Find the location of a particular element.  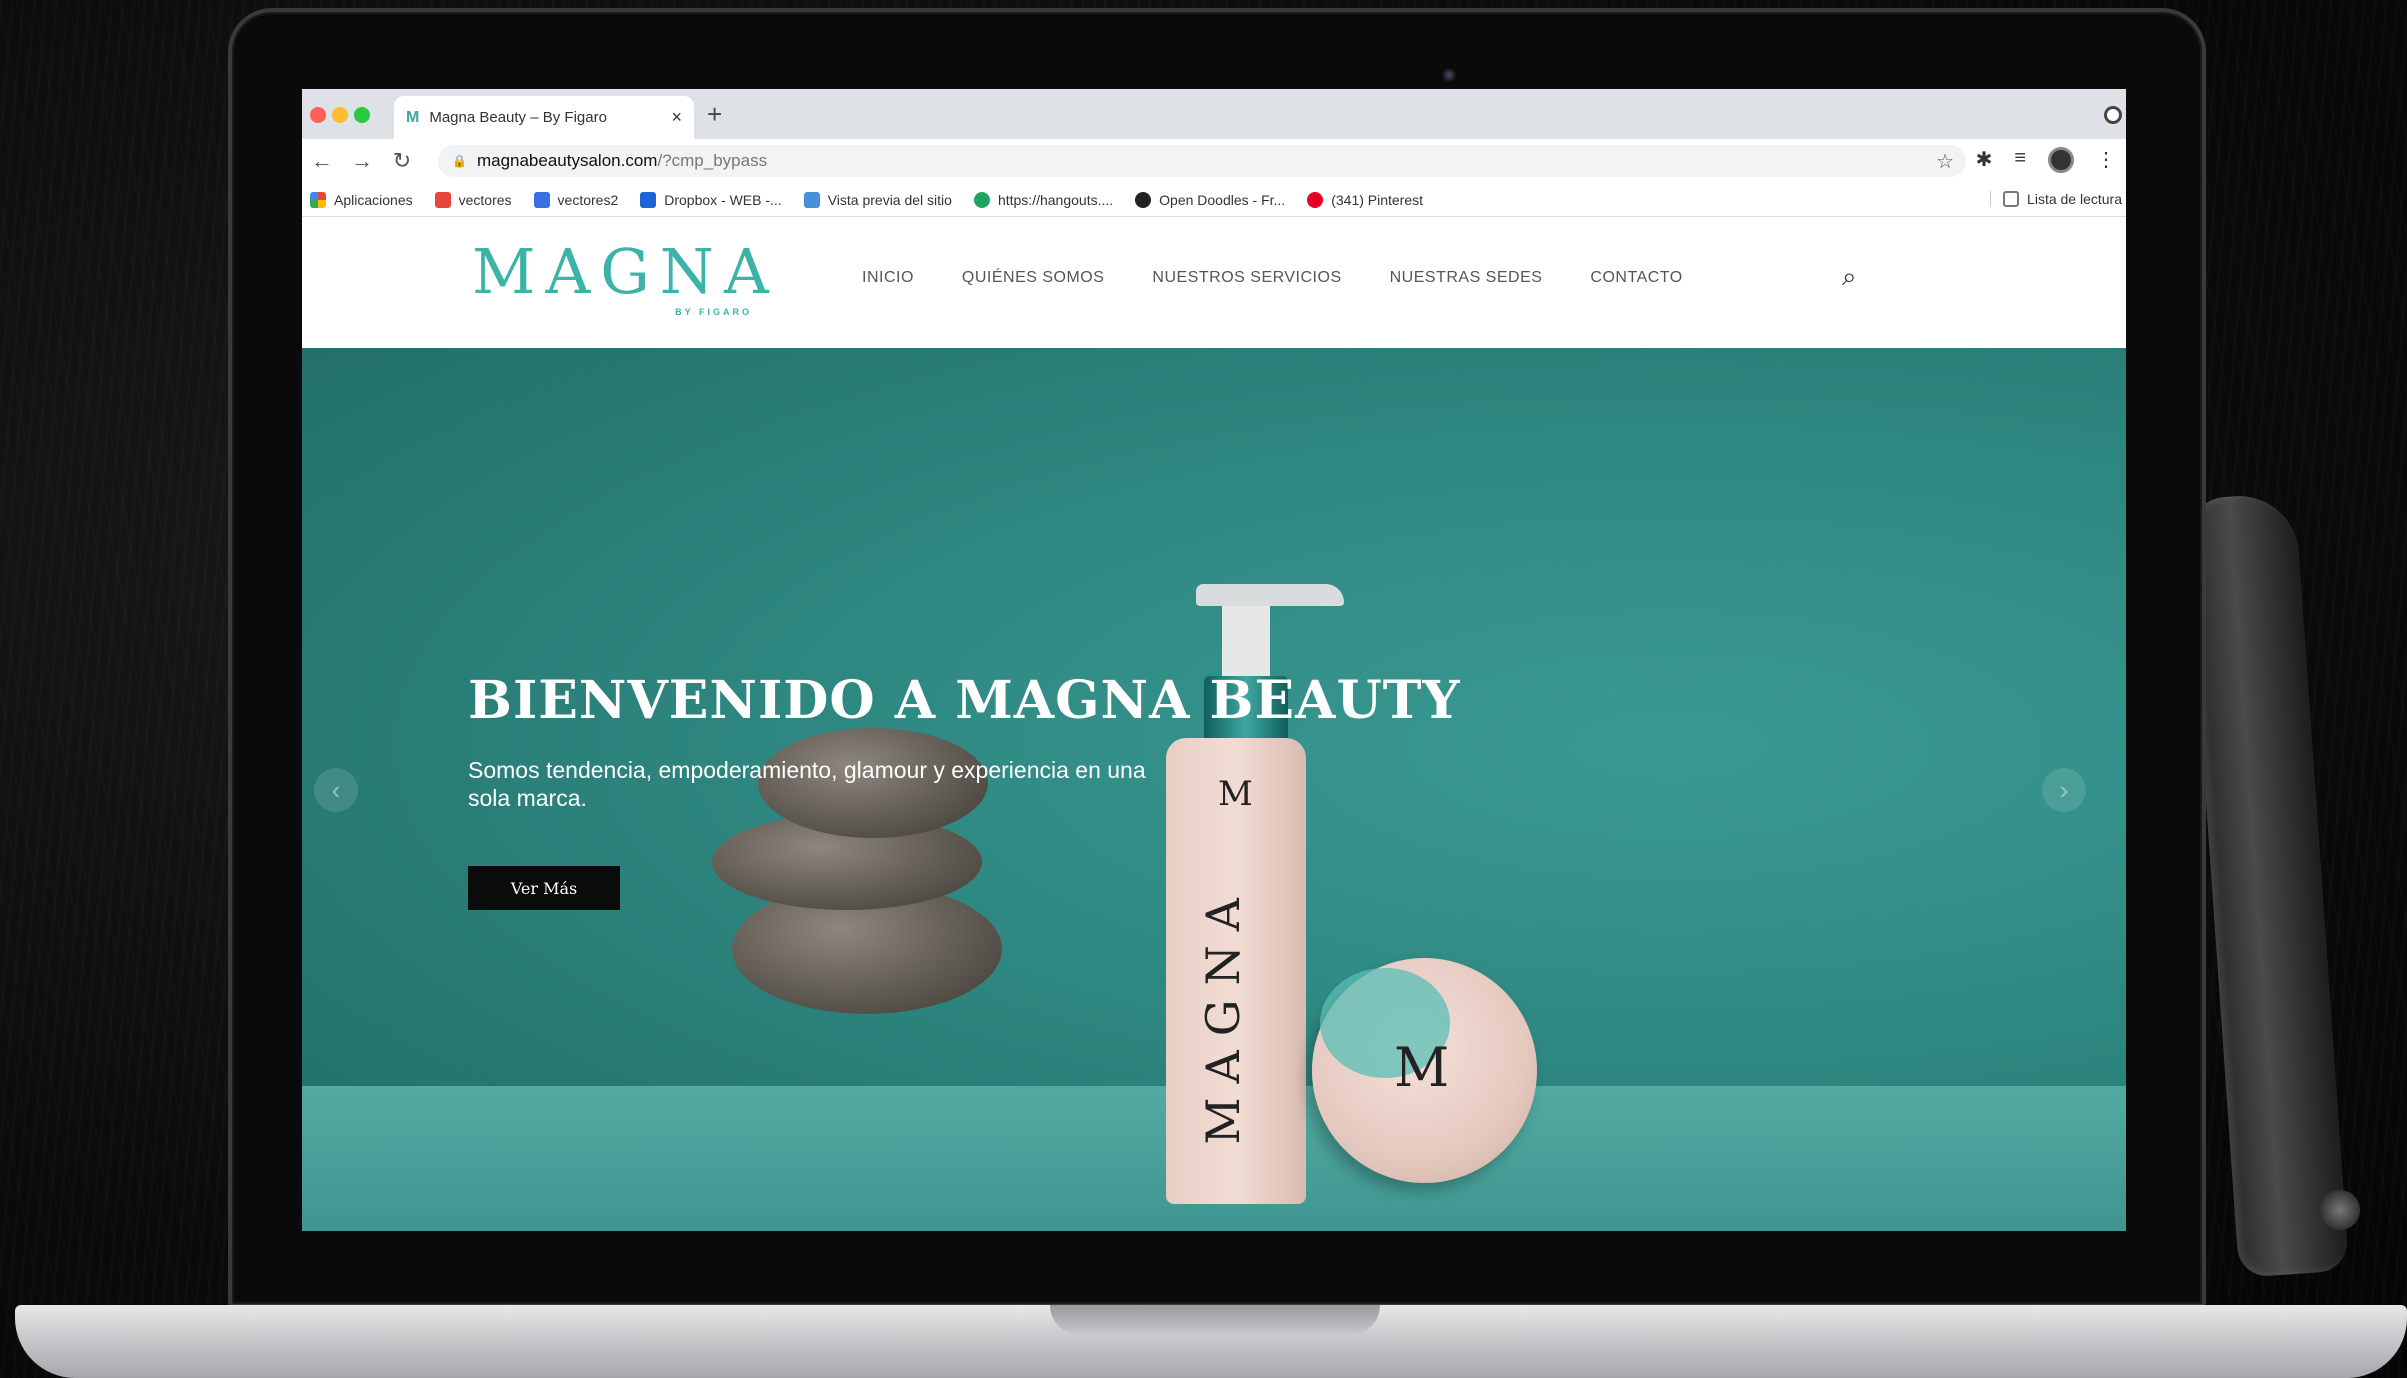

tab-search-icon is located at coordinates (2113, 115).